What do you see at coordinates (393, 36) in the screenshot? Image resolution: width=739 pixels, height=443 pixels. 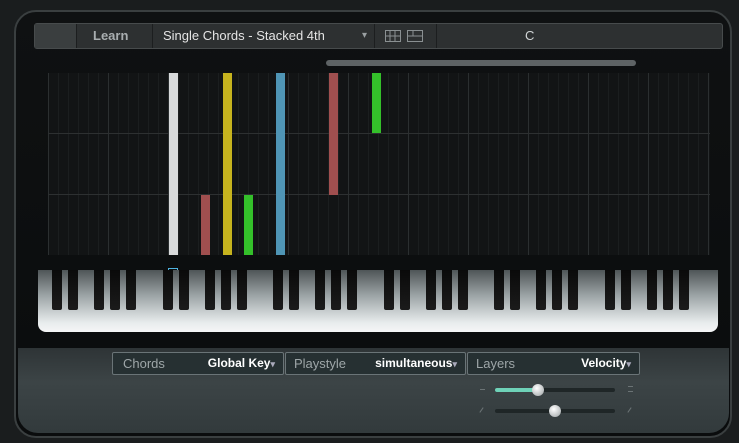 I see `grid-view-icon` at bounding box center [393, 36].